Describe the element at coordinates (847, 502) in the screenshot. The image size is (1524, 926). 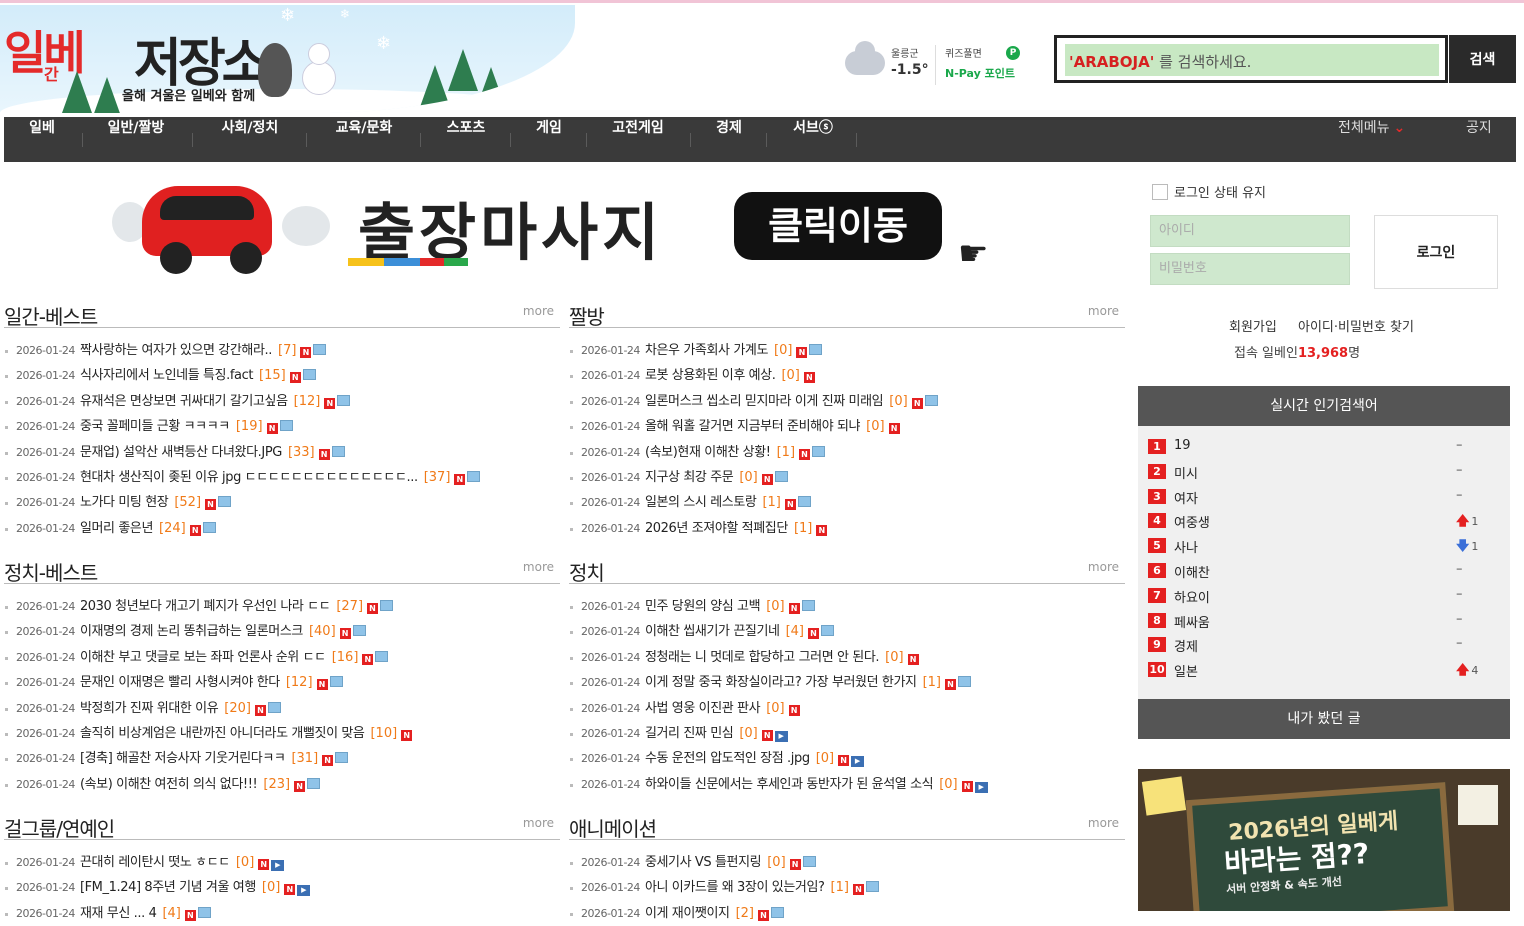
I see `list-item: 2026-01-24 일본의 스시 레스토랑 [1] N` at that location.